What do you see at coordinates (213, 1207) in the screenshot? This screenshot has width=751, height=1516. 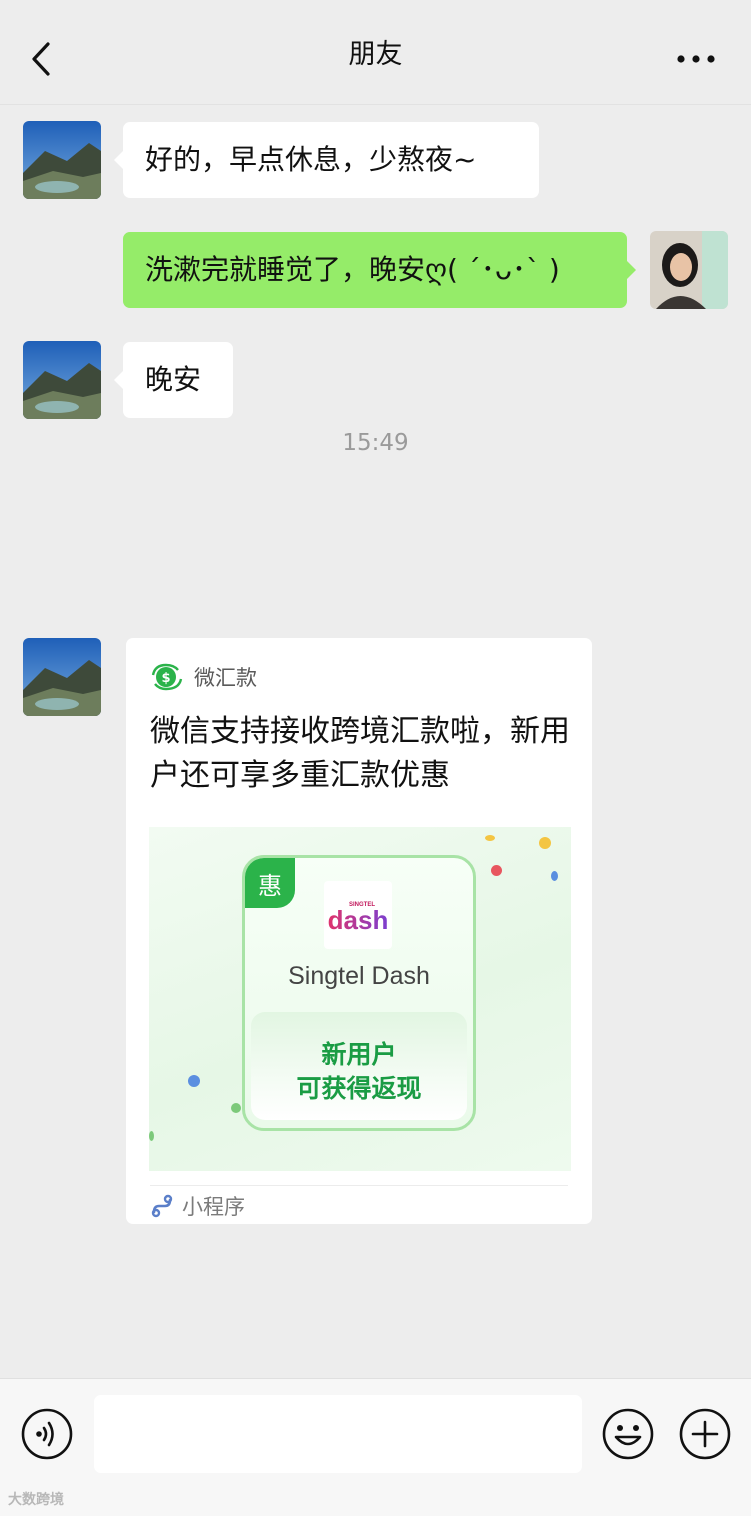 I see `card-footer-label: 小程序` at bounding box center [213, 1207].